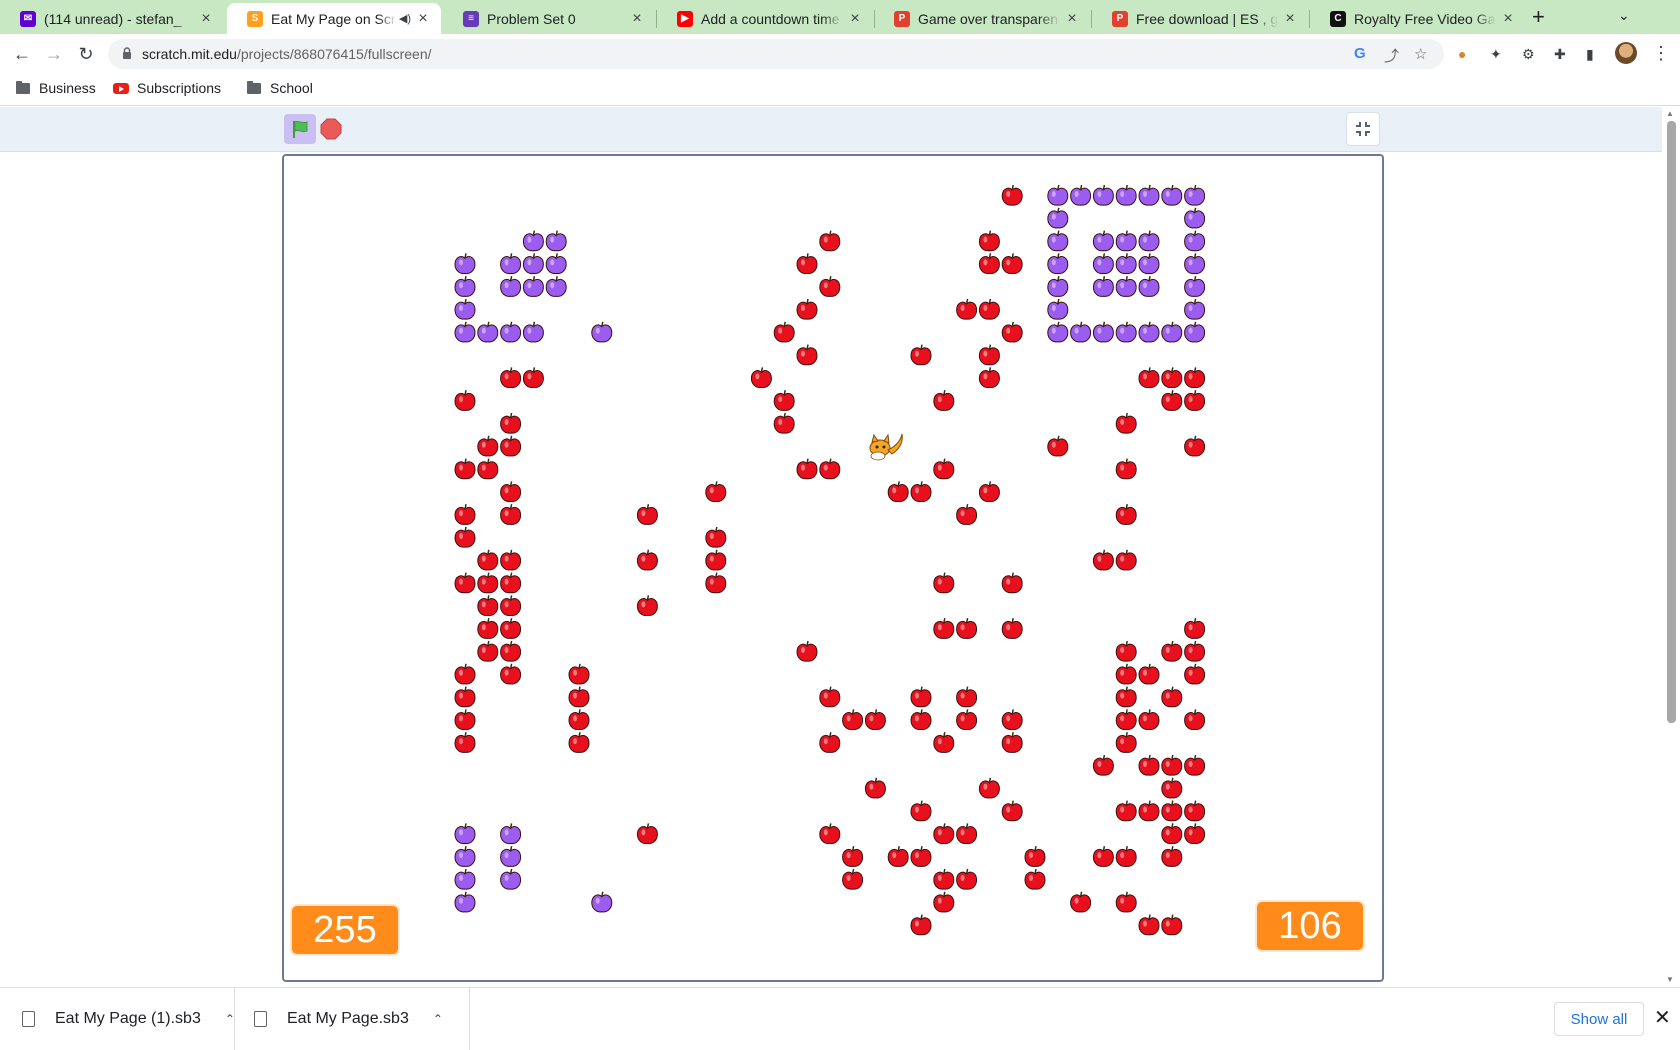 The height and width of the screenshot is (1050, 1680). Describe the element at coordinates (280, 88) in the screenshot. I see `bookmark-school: School` at that location.